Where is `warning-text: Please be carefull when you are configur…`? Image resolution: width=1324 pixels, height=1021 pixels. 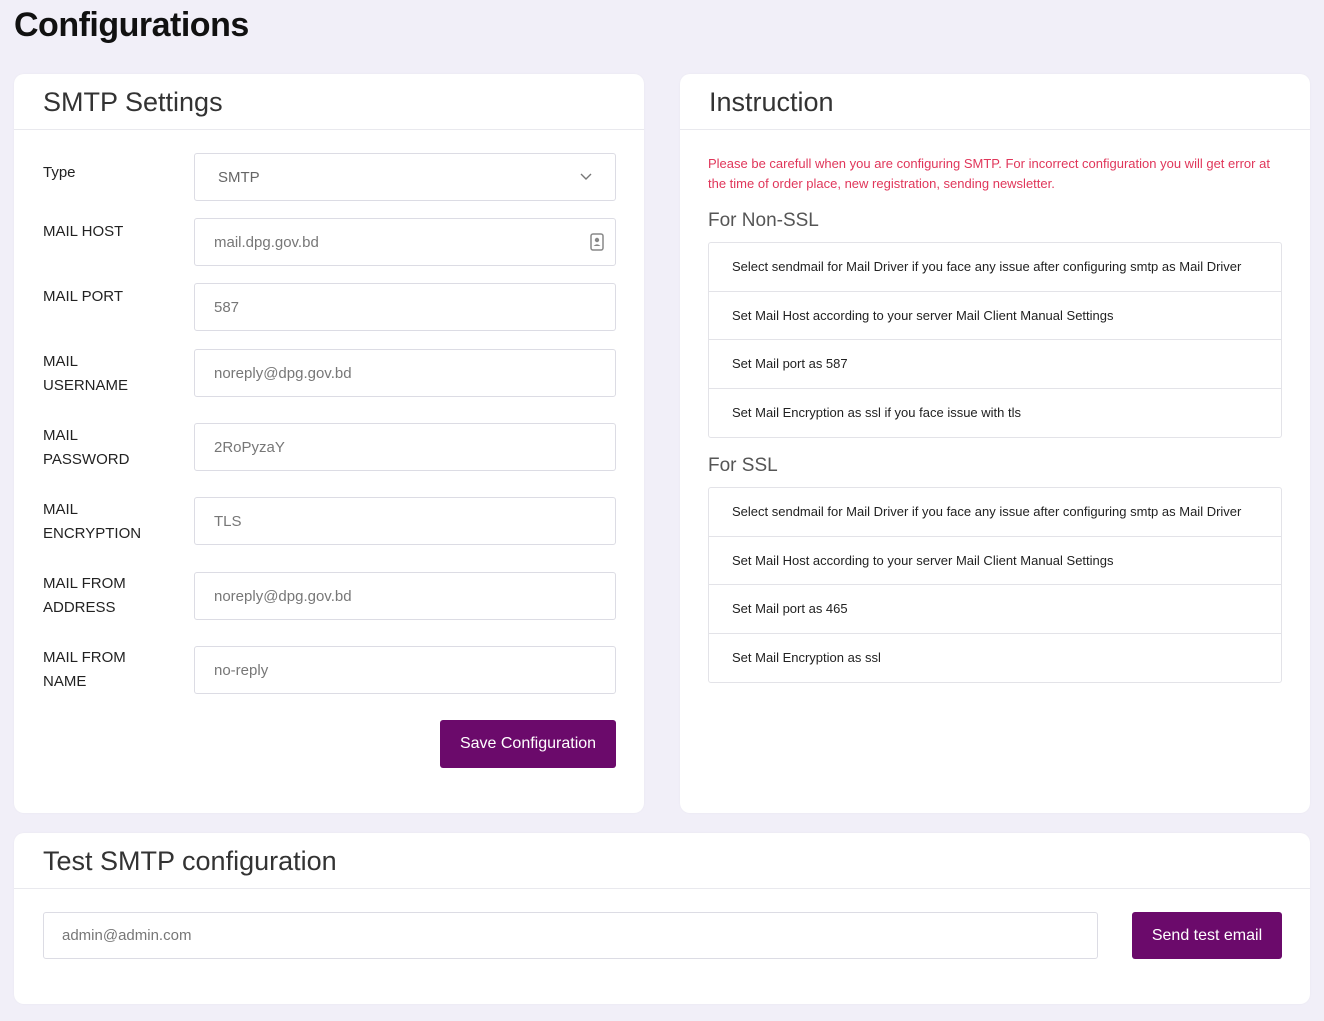 warning-text: Please be carefull when you are configur… is located at coordinates (989, 173).